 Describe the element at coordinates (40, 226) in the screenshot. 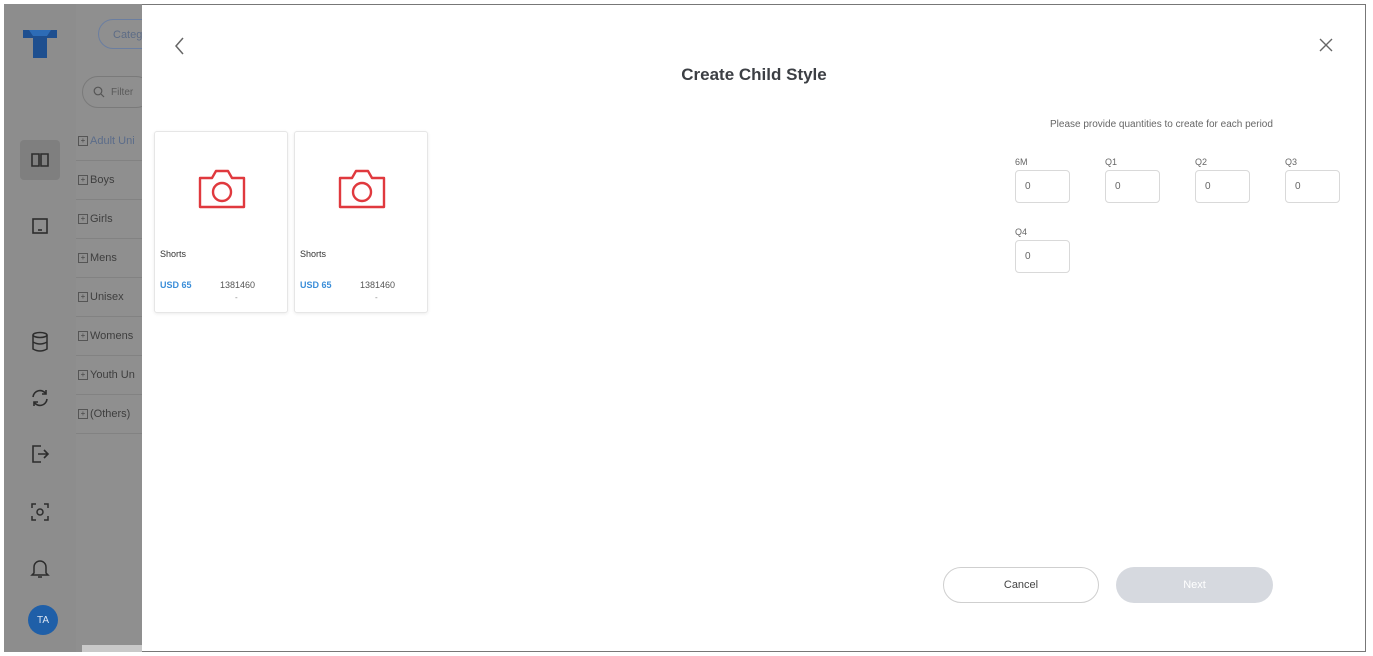

I see `laptop-icon` at that location.